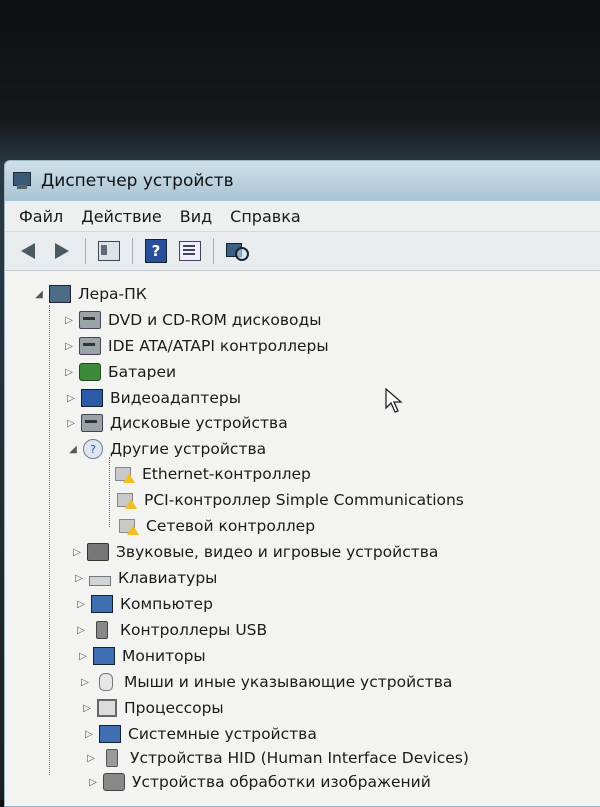 This screenshot has height=807, width=600. What do you see at coordinates (277, 552) in the screenshot?
I see `tree-item-label: Звуковые, видео и игровые устройства` at bounding box center [277, 552].